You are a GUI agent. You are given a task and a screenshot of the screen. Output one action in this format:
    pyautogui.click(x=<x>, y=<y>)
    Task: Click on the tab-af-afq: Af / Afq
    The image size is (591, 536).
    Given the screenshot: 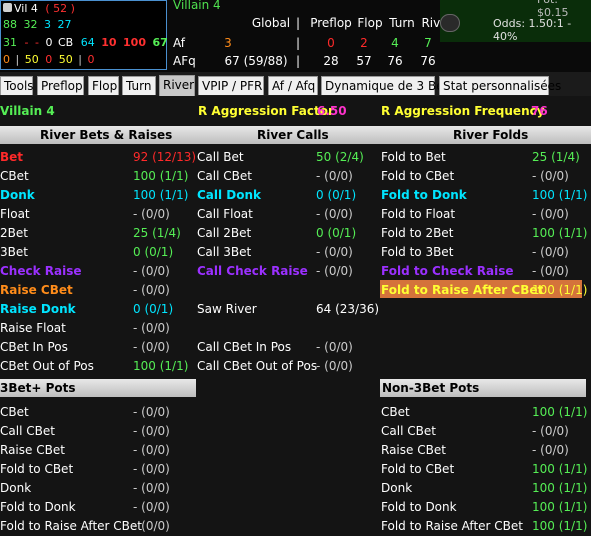 What is the action you would take?
    pyautogui.click(x=293, y=85)
    